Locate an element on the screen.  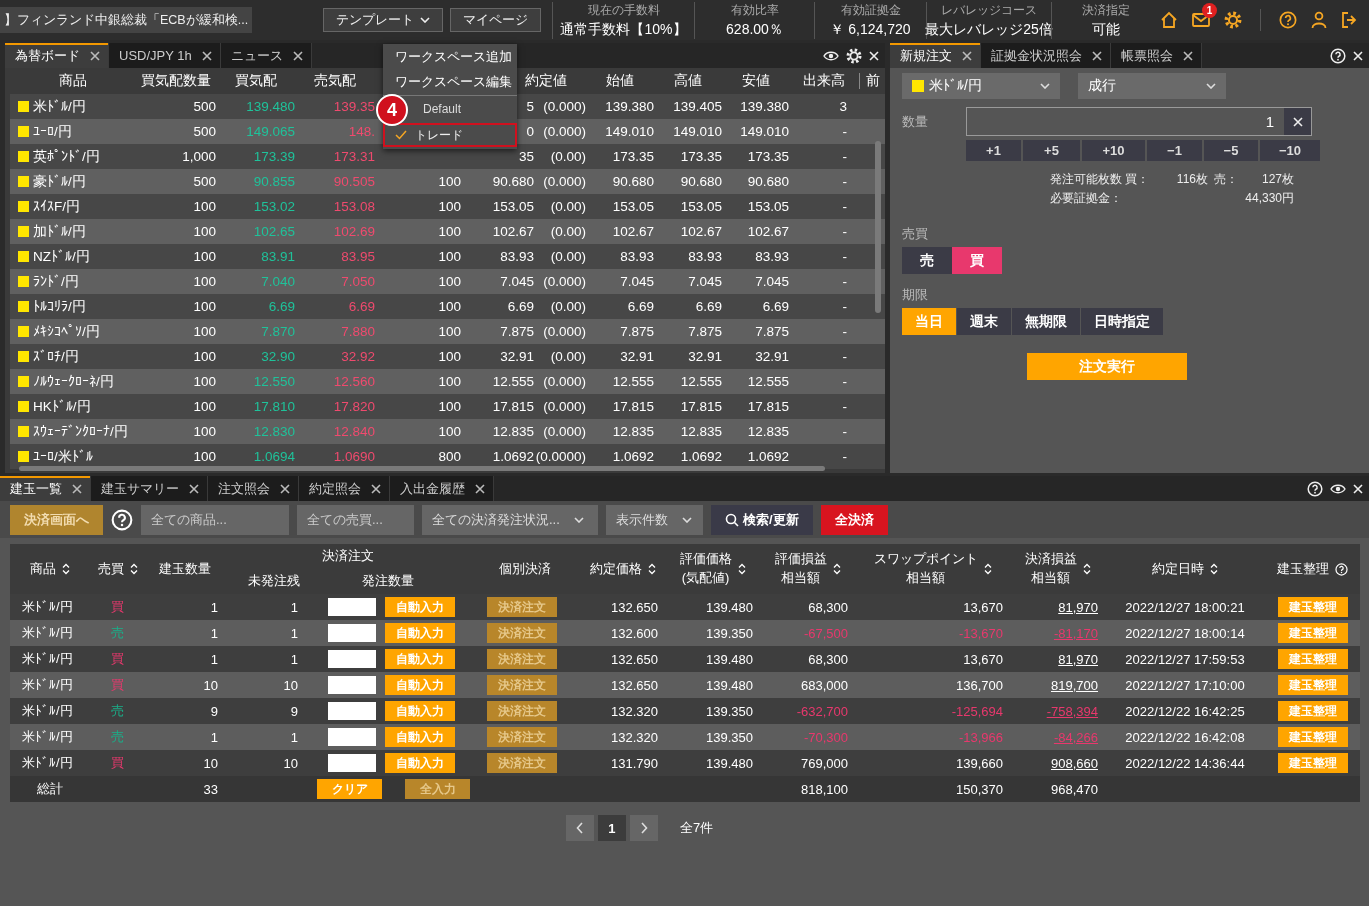
select-value: 表示件数 is located at coordinates (642, 519).